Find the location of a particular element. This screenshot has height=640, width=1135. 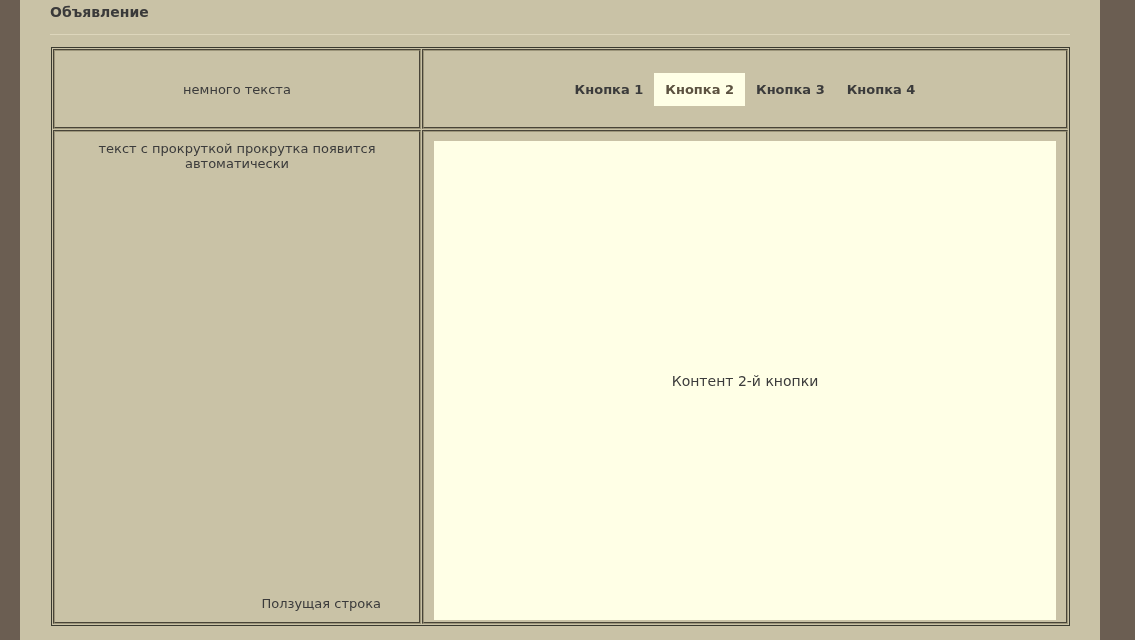

tab-button: Кнопка 1 is located at coordinates (609, 89).